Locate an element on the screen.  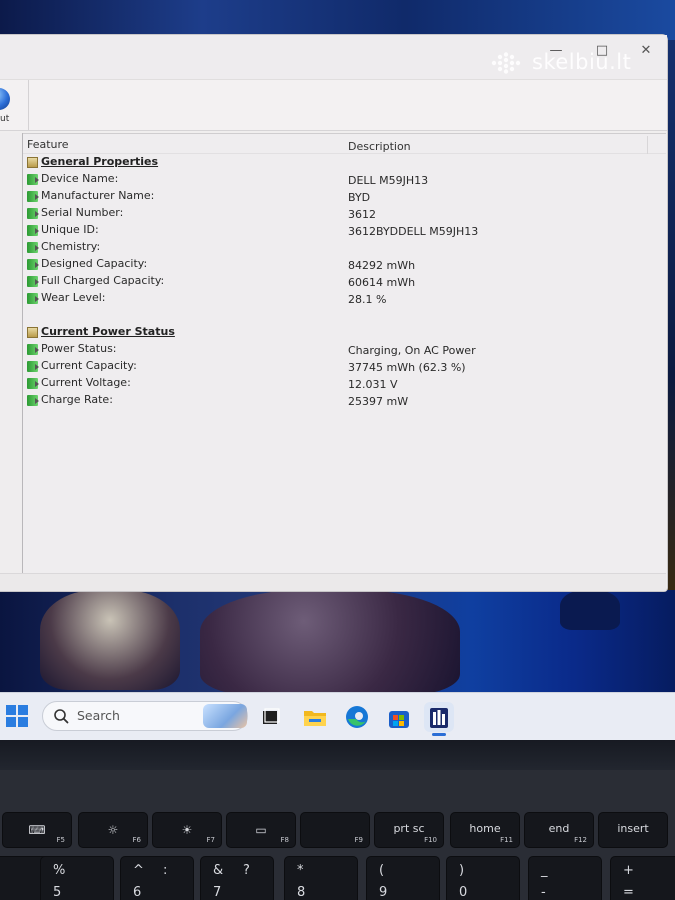
property-row: Chemistry: is located at coordinates (343, 247).